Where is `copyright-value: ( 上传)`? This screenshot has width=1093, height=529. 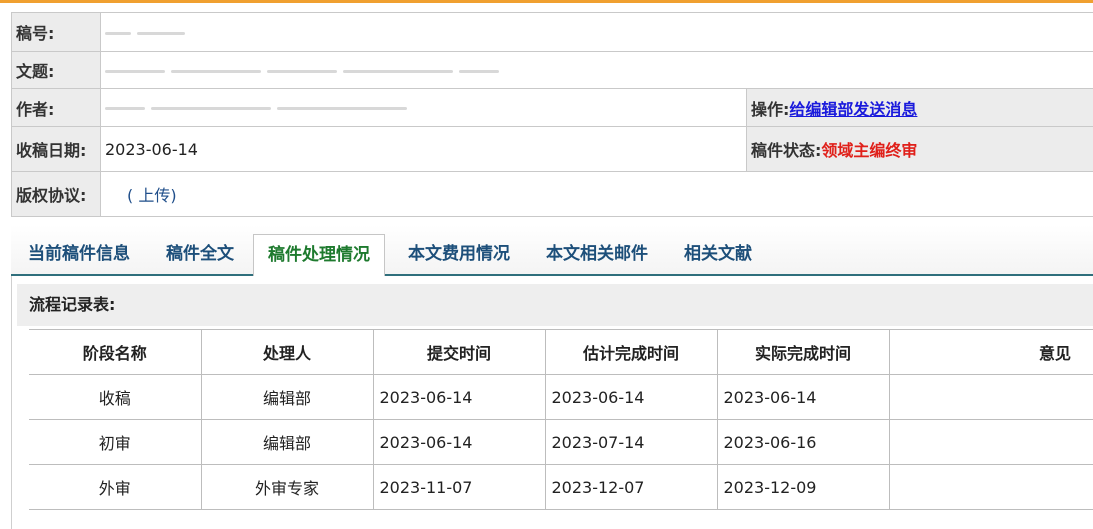 copyright-value: ( 上传) is located at coordinates (596, 194).